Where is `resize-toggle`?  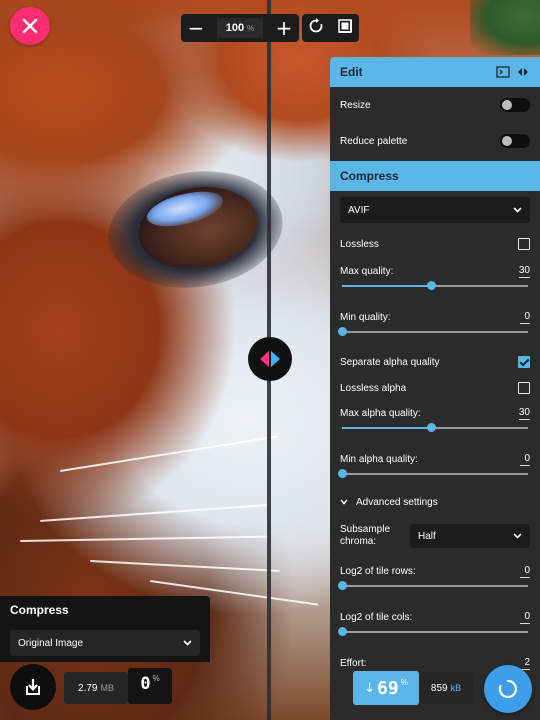
resize-toggle is located at coordinates (515, 105).